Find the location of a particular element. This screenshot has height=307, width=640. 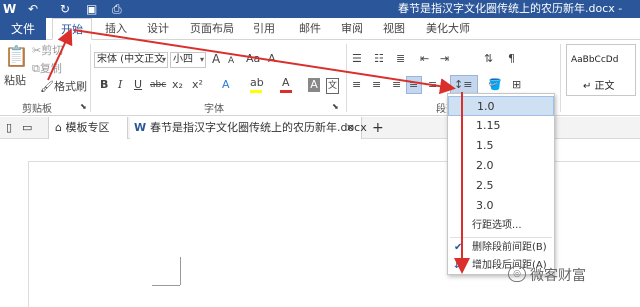

copy-button: ⧉复制 is located at coordinates (47, 69).